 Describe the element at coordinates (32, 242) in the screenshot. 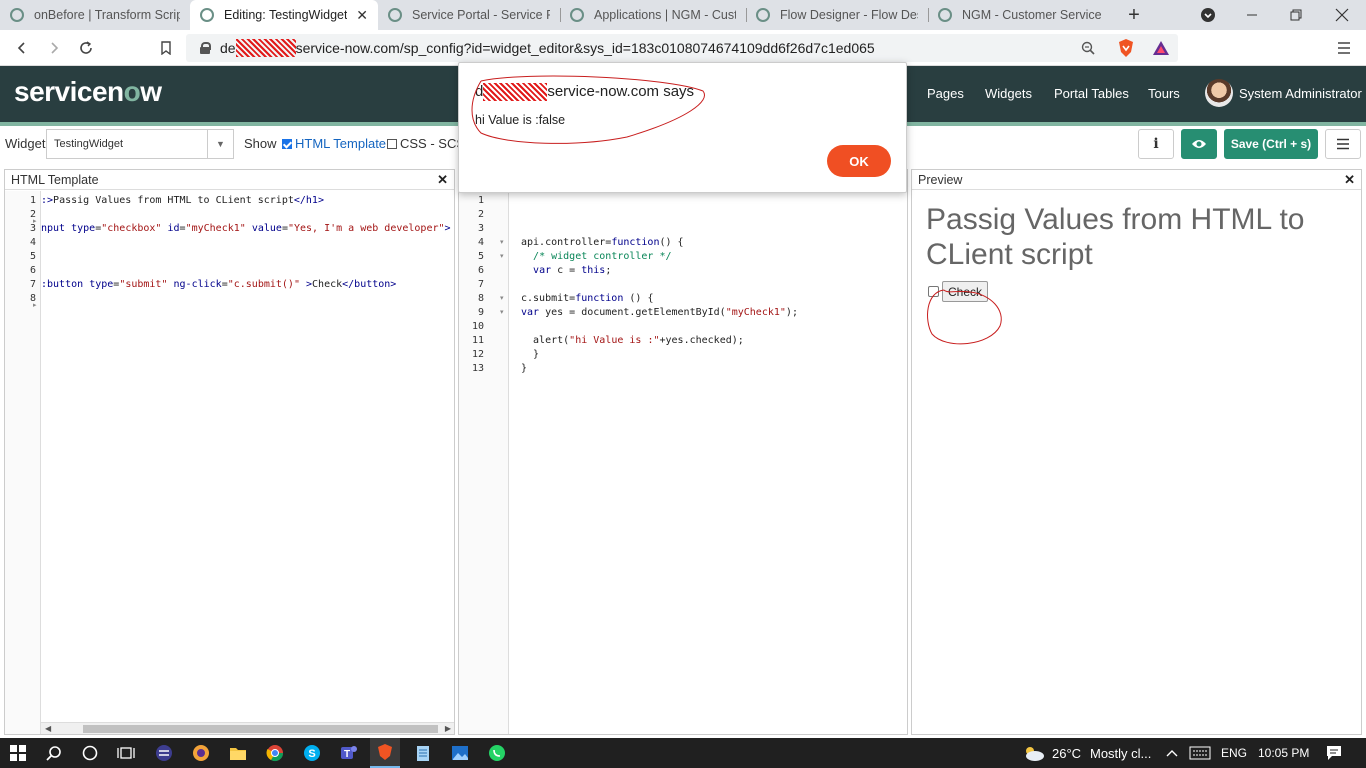

I see `line-number: 4` at that location.